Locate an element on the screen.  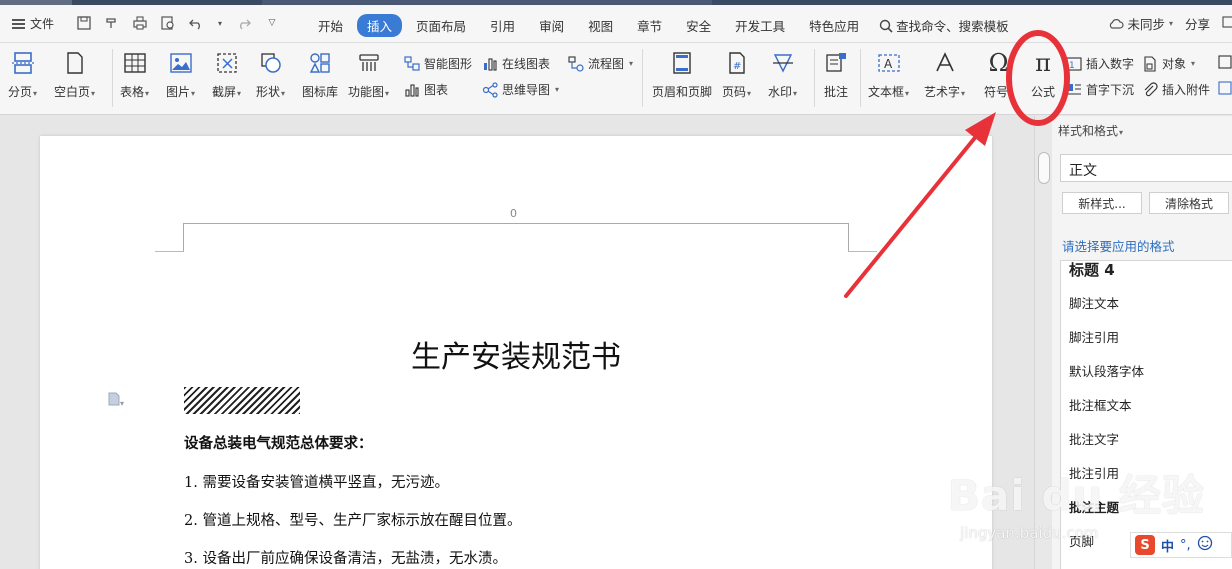
page-break-button: 分页▾ is located at coordinates (22, 74).